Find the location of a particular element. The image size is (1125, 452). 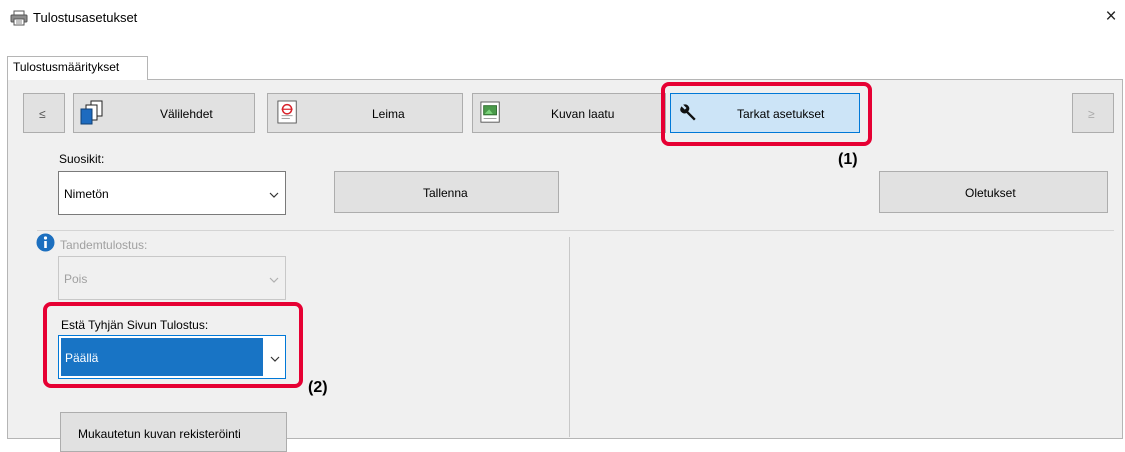

tandem-value: Pois is located at coordinates (76, 279).